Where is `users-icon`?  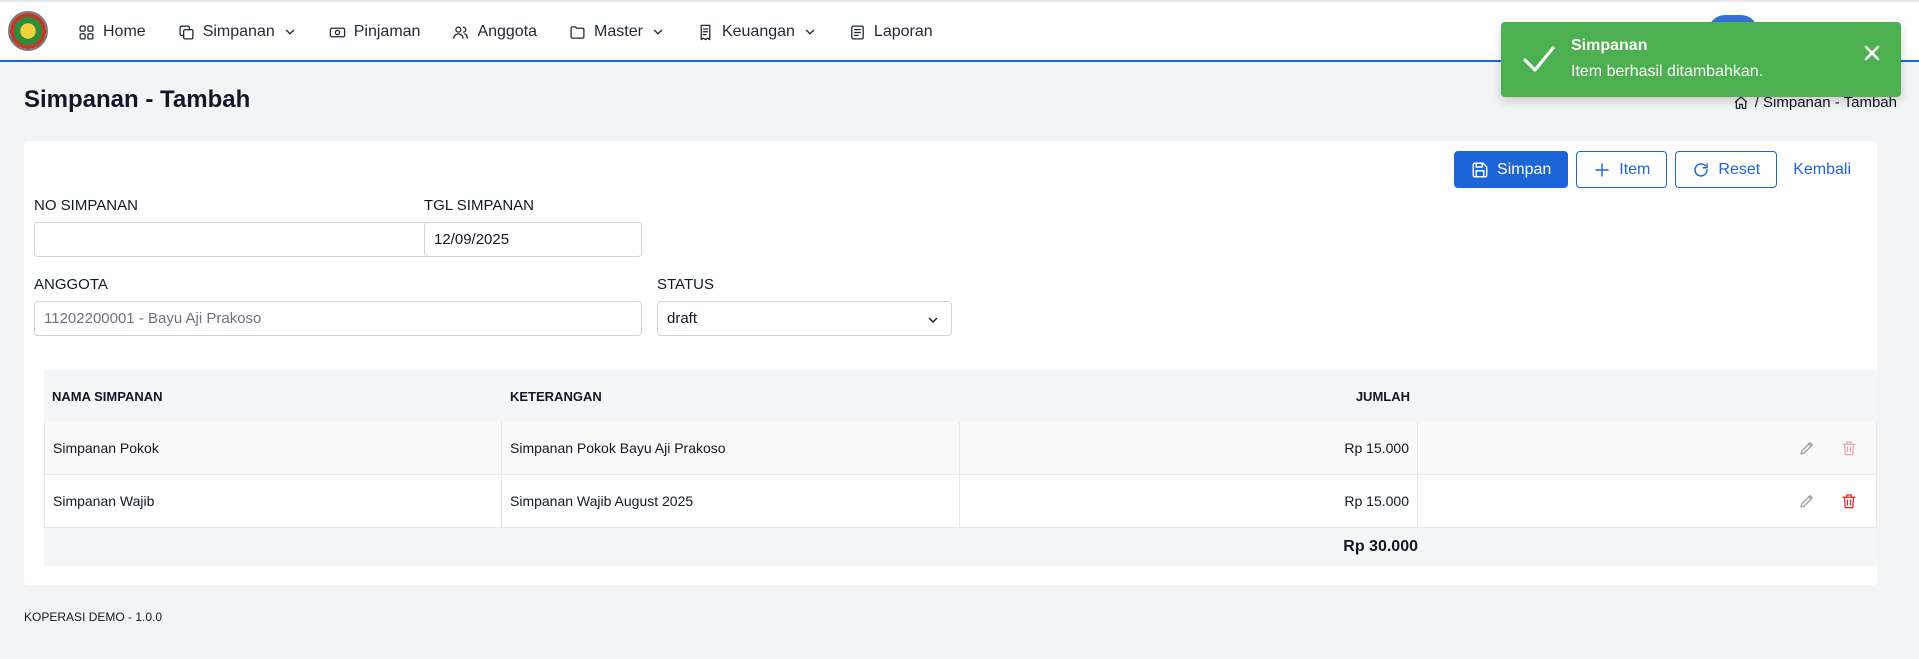
users-icon is located at coordinates (461, 32).